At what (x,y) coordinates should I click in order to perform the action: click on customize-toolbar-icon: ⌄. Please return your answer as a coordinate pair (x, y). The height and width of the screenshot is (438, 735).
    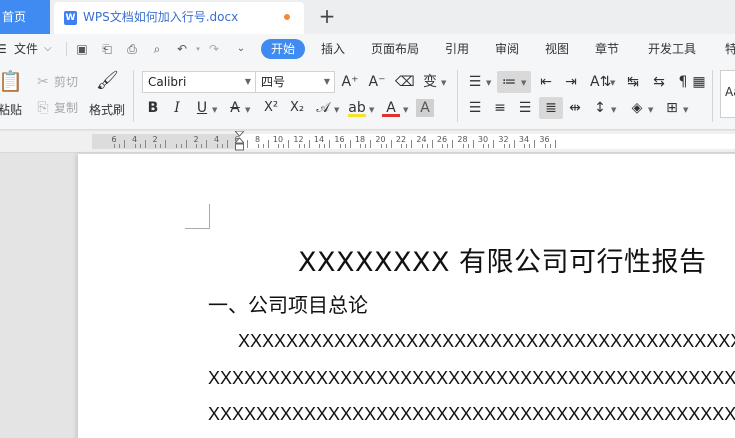
    Looking at the image, I should click on (241, 49).